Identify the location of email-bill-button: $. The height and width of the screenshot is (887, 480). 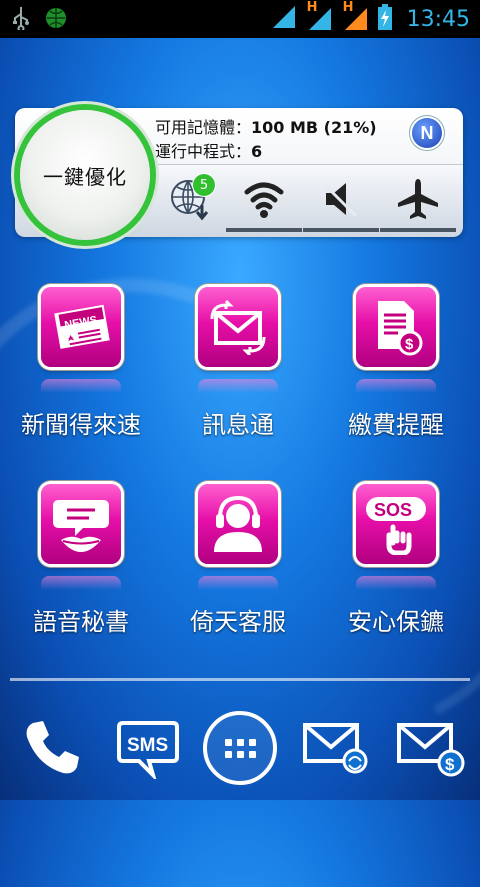
(430, 748).